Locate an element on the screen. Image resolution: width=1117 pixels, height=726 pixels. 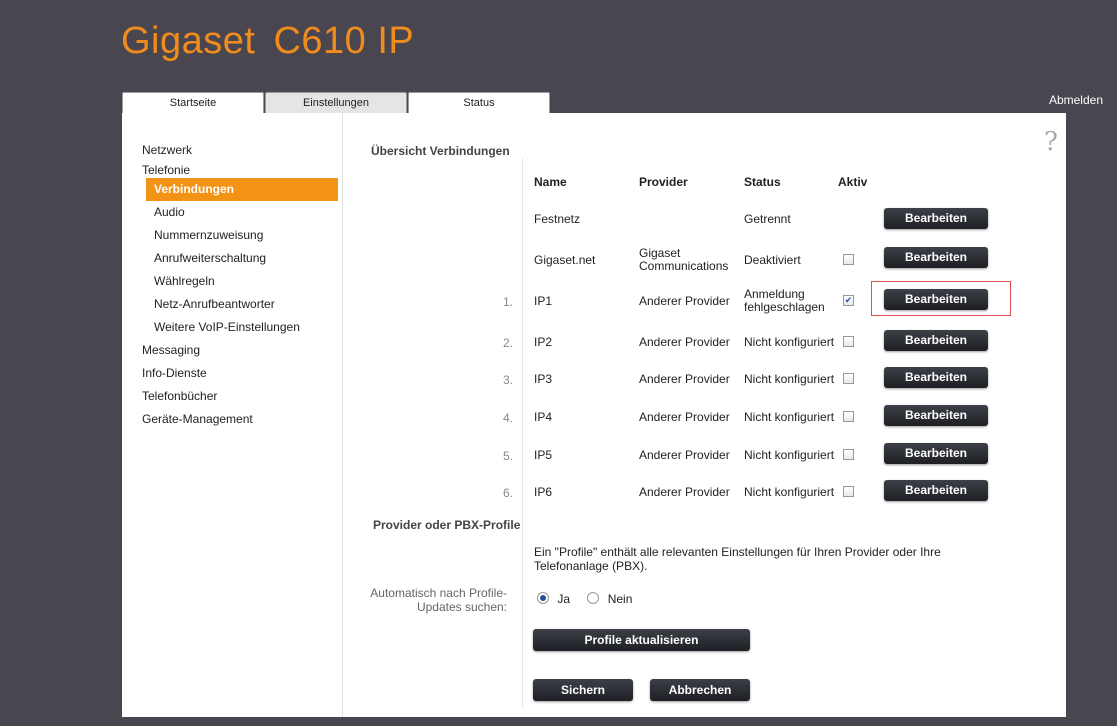
help-icon: ? is located at coordinates (1051, 142).